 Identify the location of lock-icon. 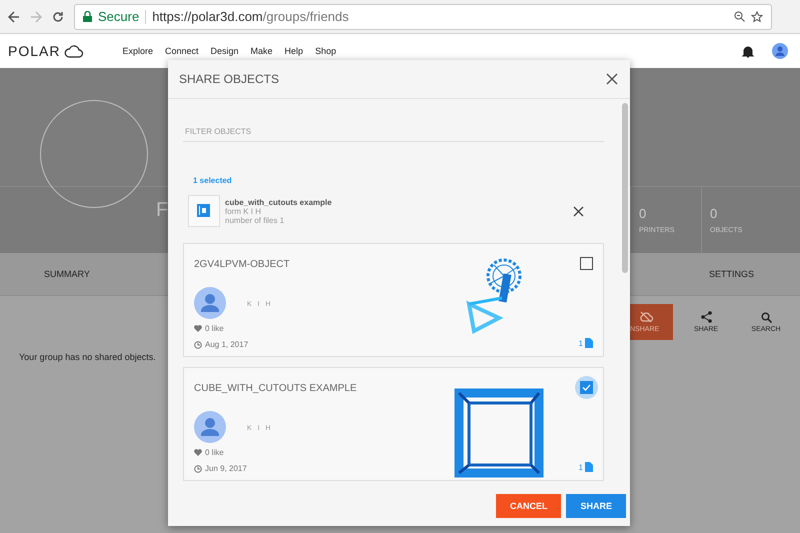
(87, 16).